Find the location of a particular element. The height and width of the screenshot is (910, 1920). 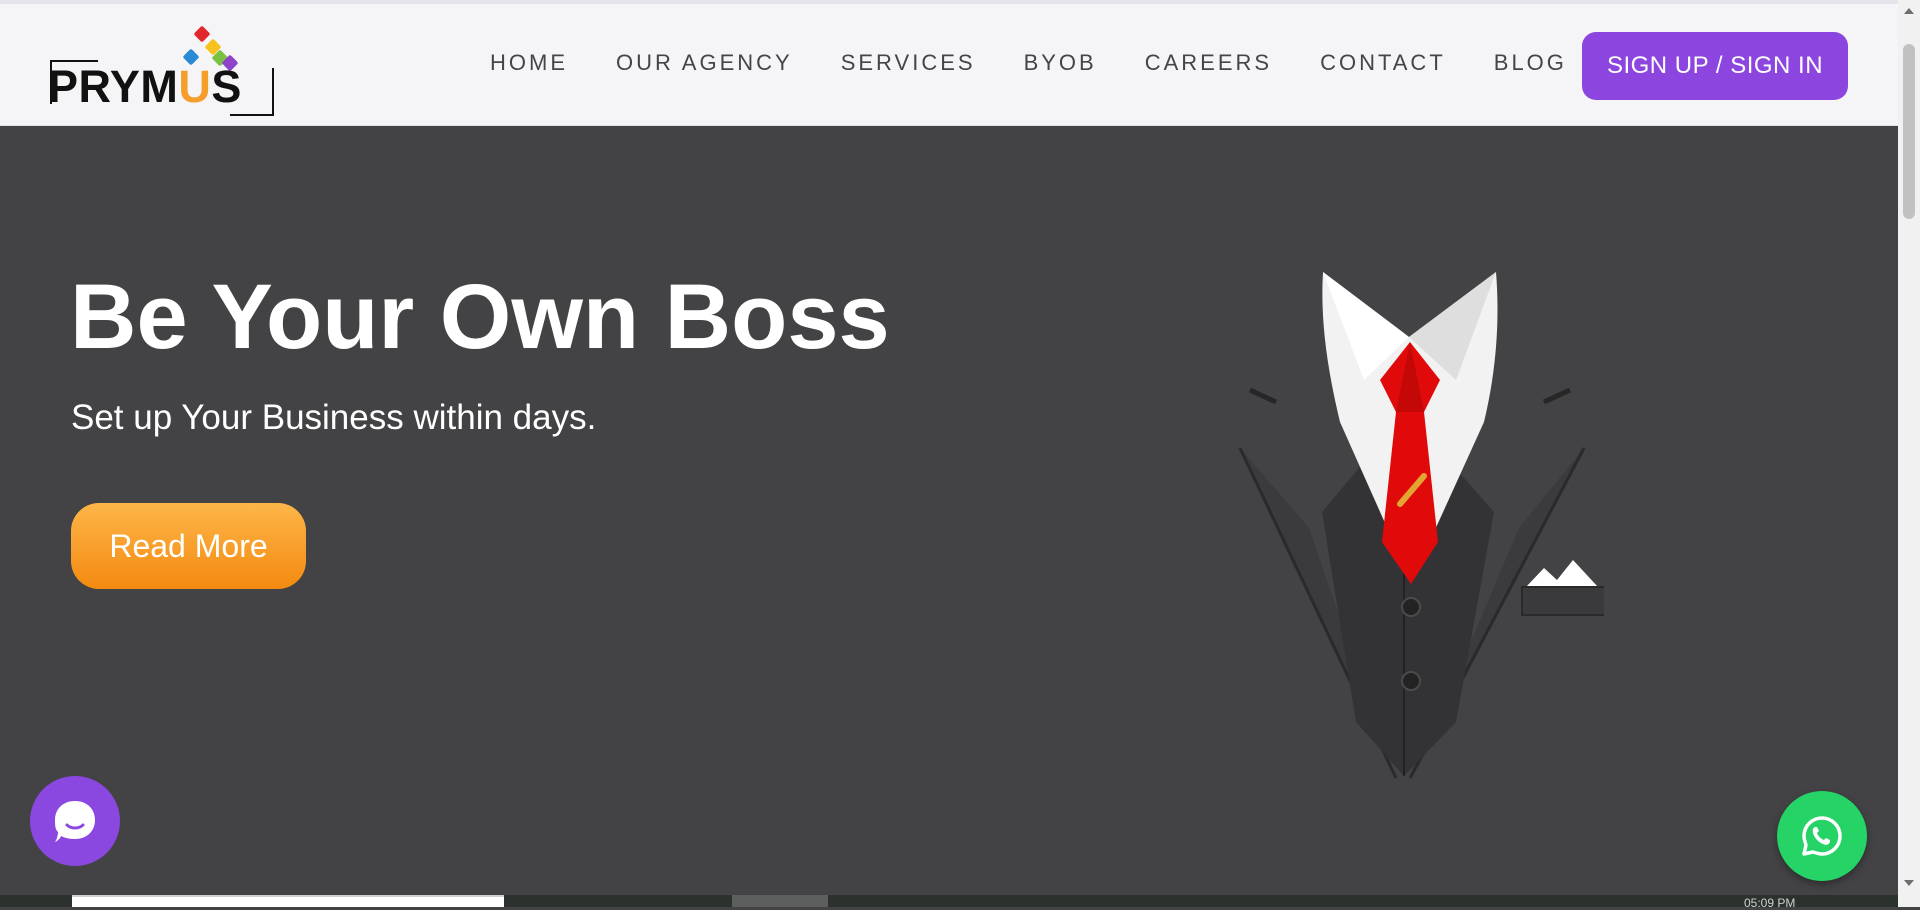

chat-bubble-icon is located at coordinates (75, 821).